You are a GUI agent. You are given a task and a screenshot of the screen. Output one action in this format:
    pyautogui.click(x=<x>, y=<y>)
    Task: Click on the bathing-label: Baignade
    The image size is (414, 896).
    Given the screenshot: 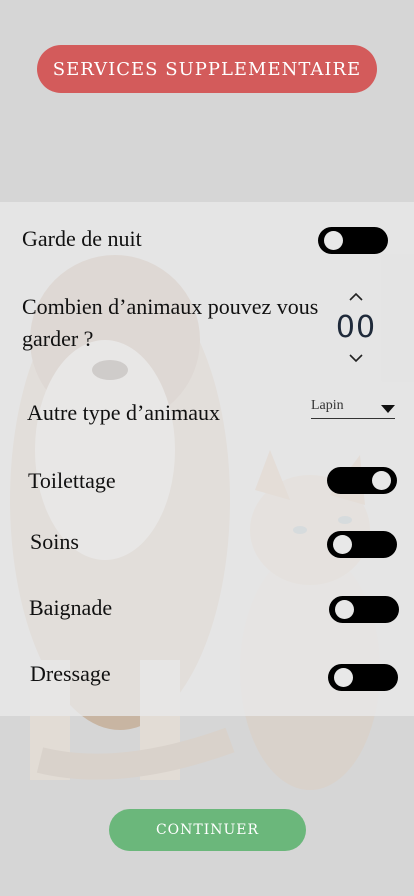 What is the action you would take?
    pyautogui.click(x=71, y=607)
    